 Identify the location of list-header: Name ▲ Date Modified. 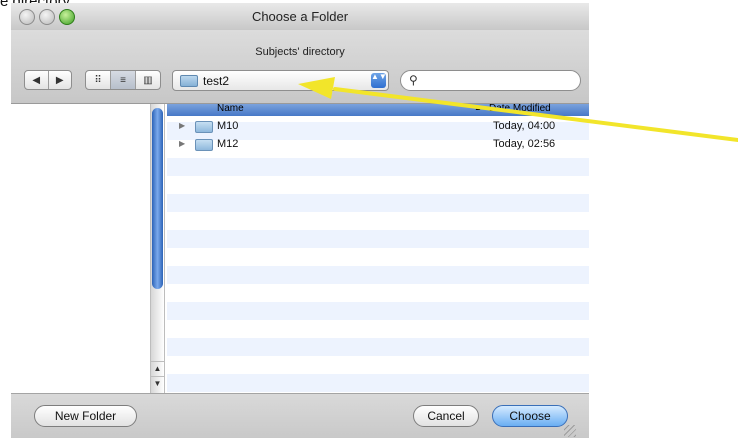
(378, 109).